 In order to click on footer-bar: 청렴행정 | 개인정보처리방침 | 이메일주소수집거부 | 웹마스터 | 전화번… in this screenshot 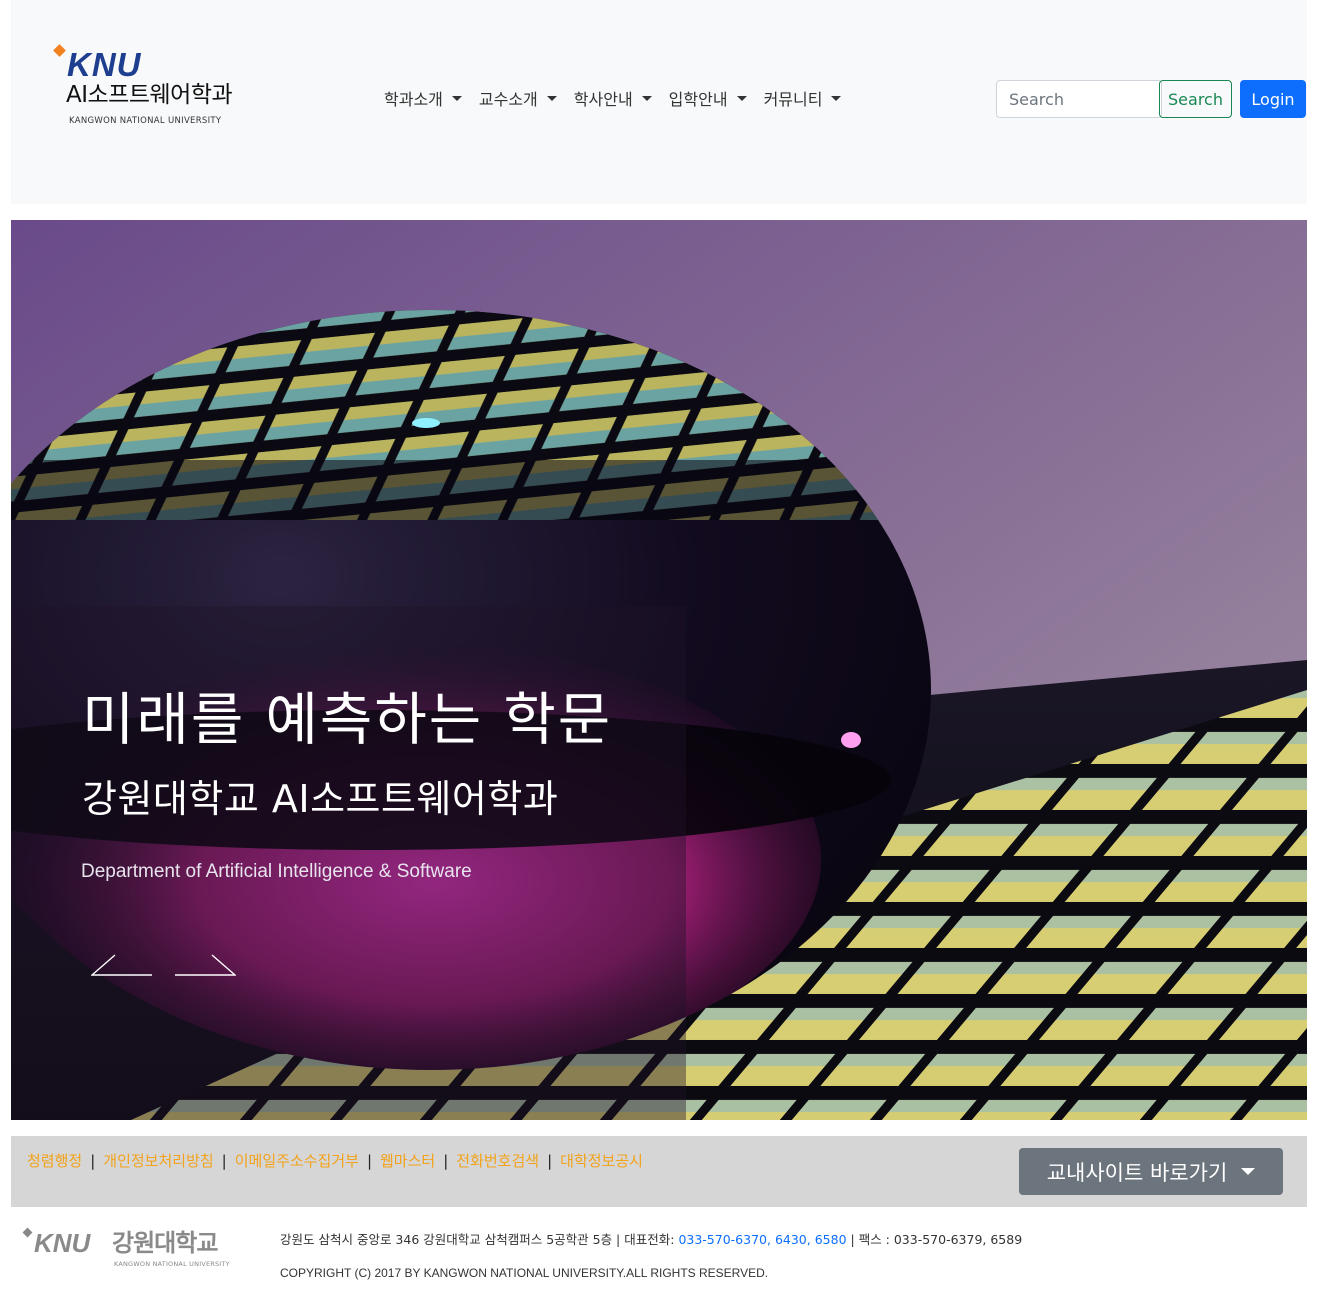, I will do `click(659, 1171)`.